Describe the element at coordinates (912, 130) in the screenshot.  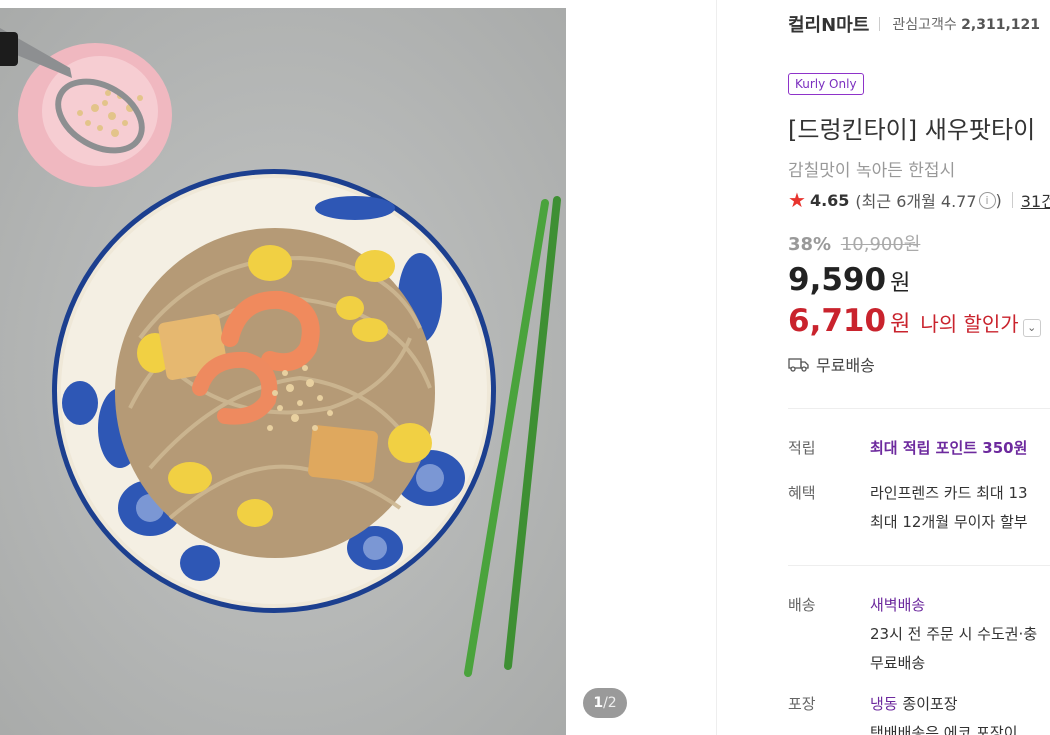
I see `product-title: [드렁킨타이] 새우팟타이` at that location.